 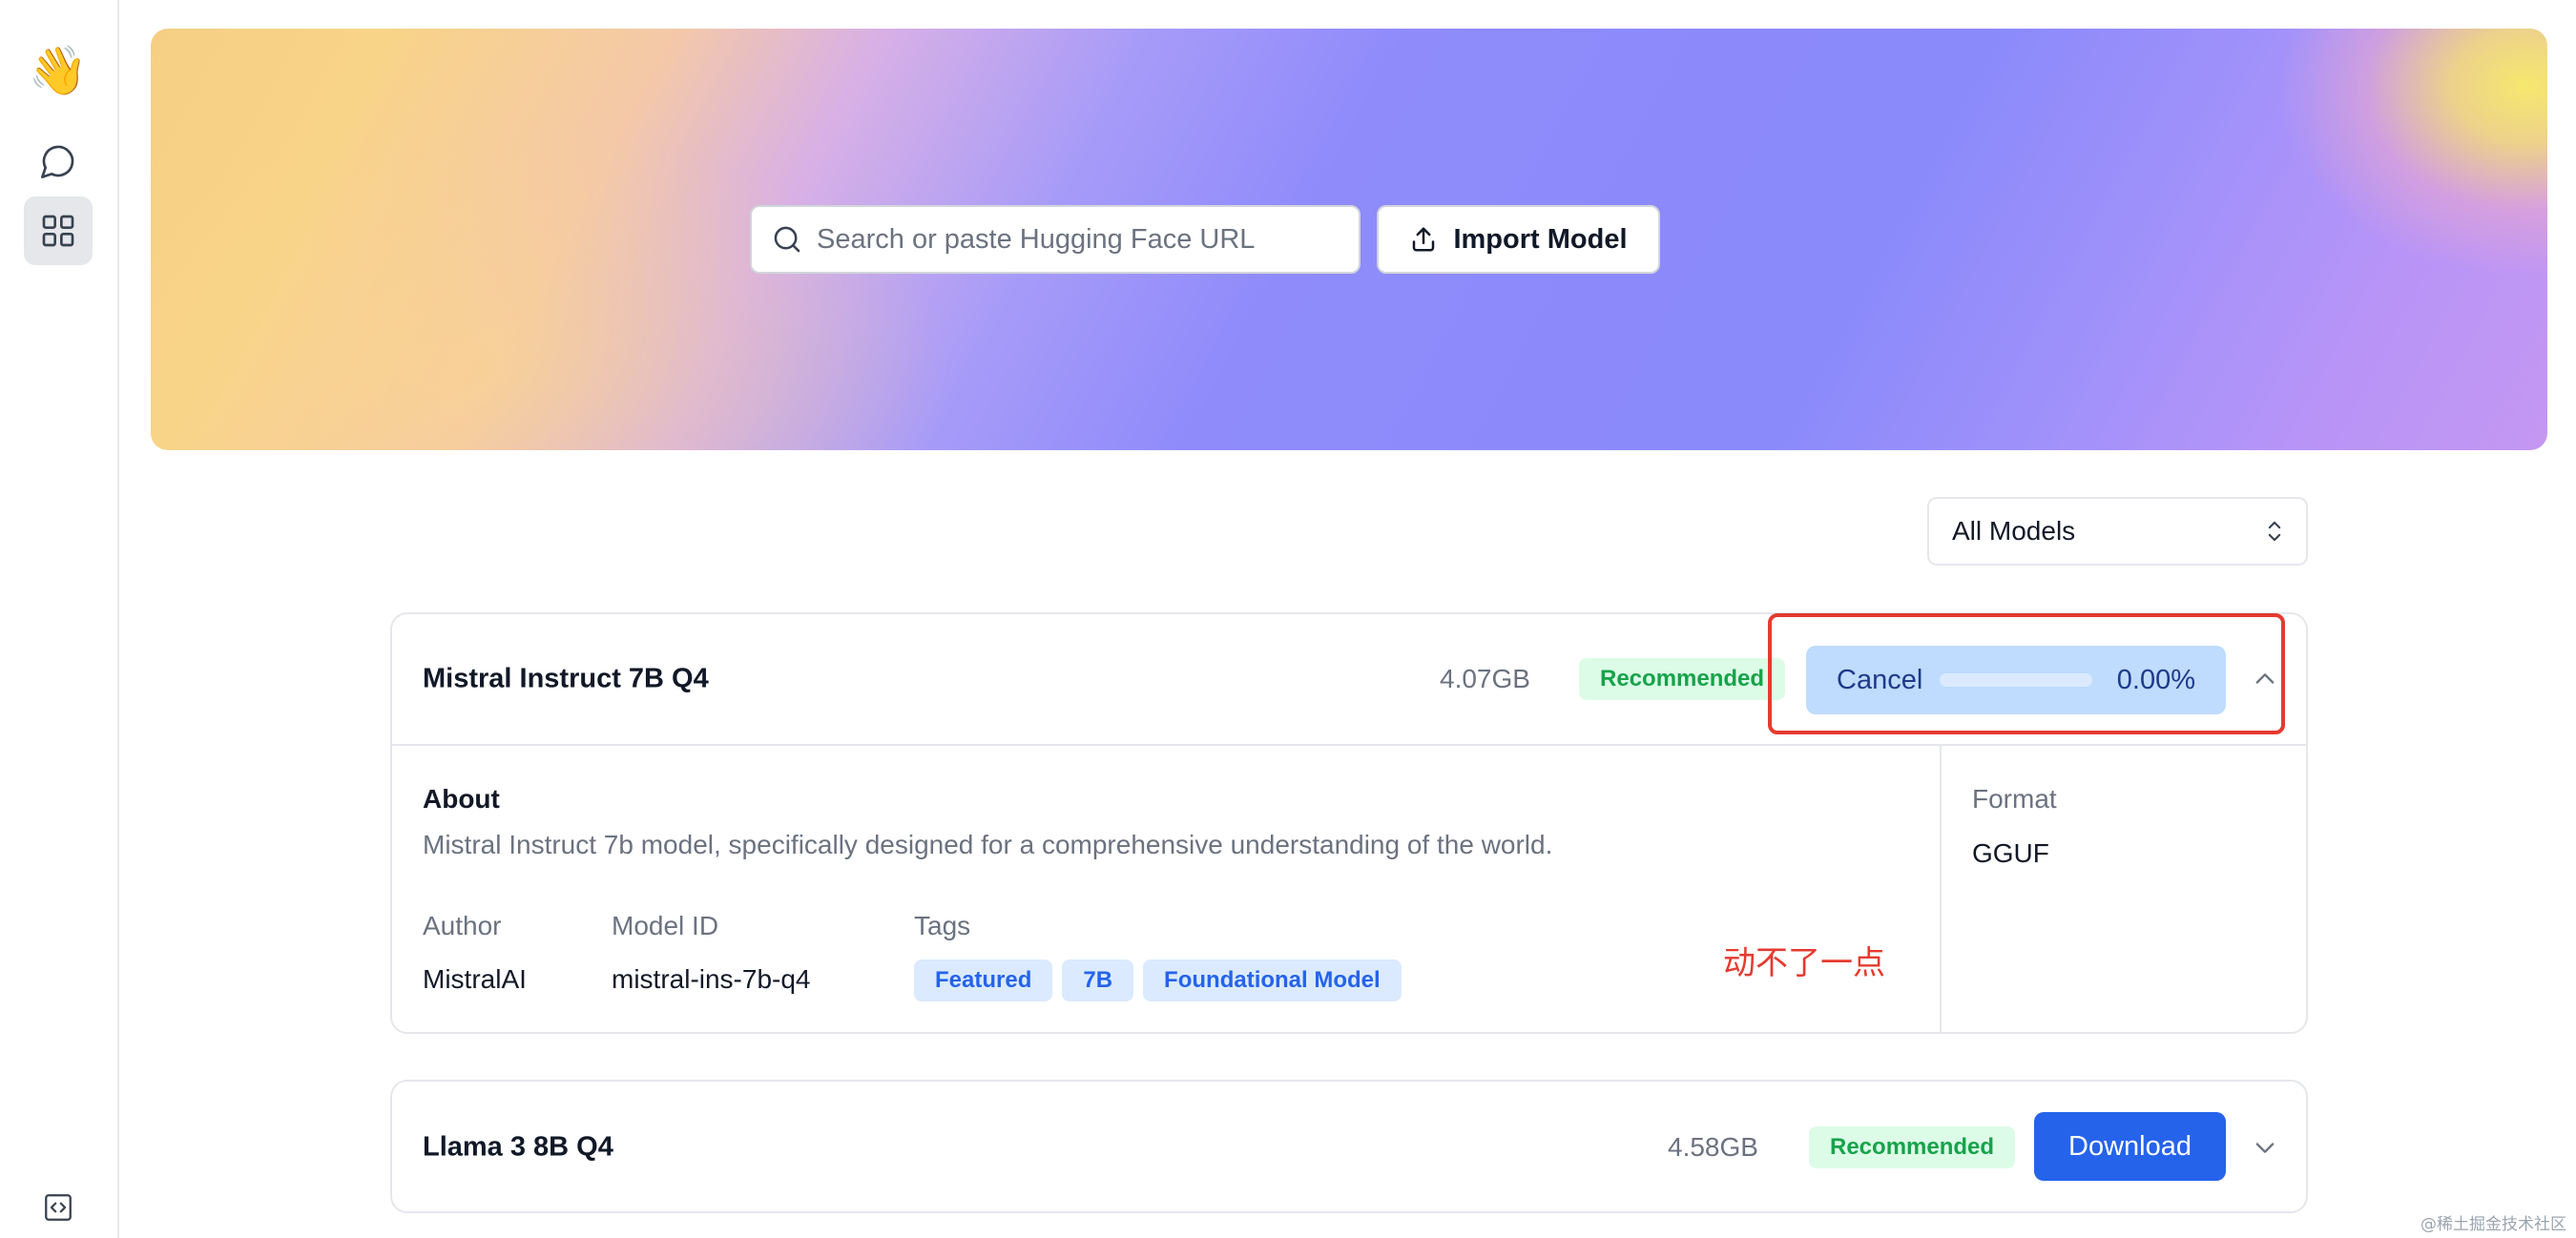 What do you see at coordinates (665, 925) in the screenshot?
I see `model-id-label: Model ID` at bounding box center [665, 925].